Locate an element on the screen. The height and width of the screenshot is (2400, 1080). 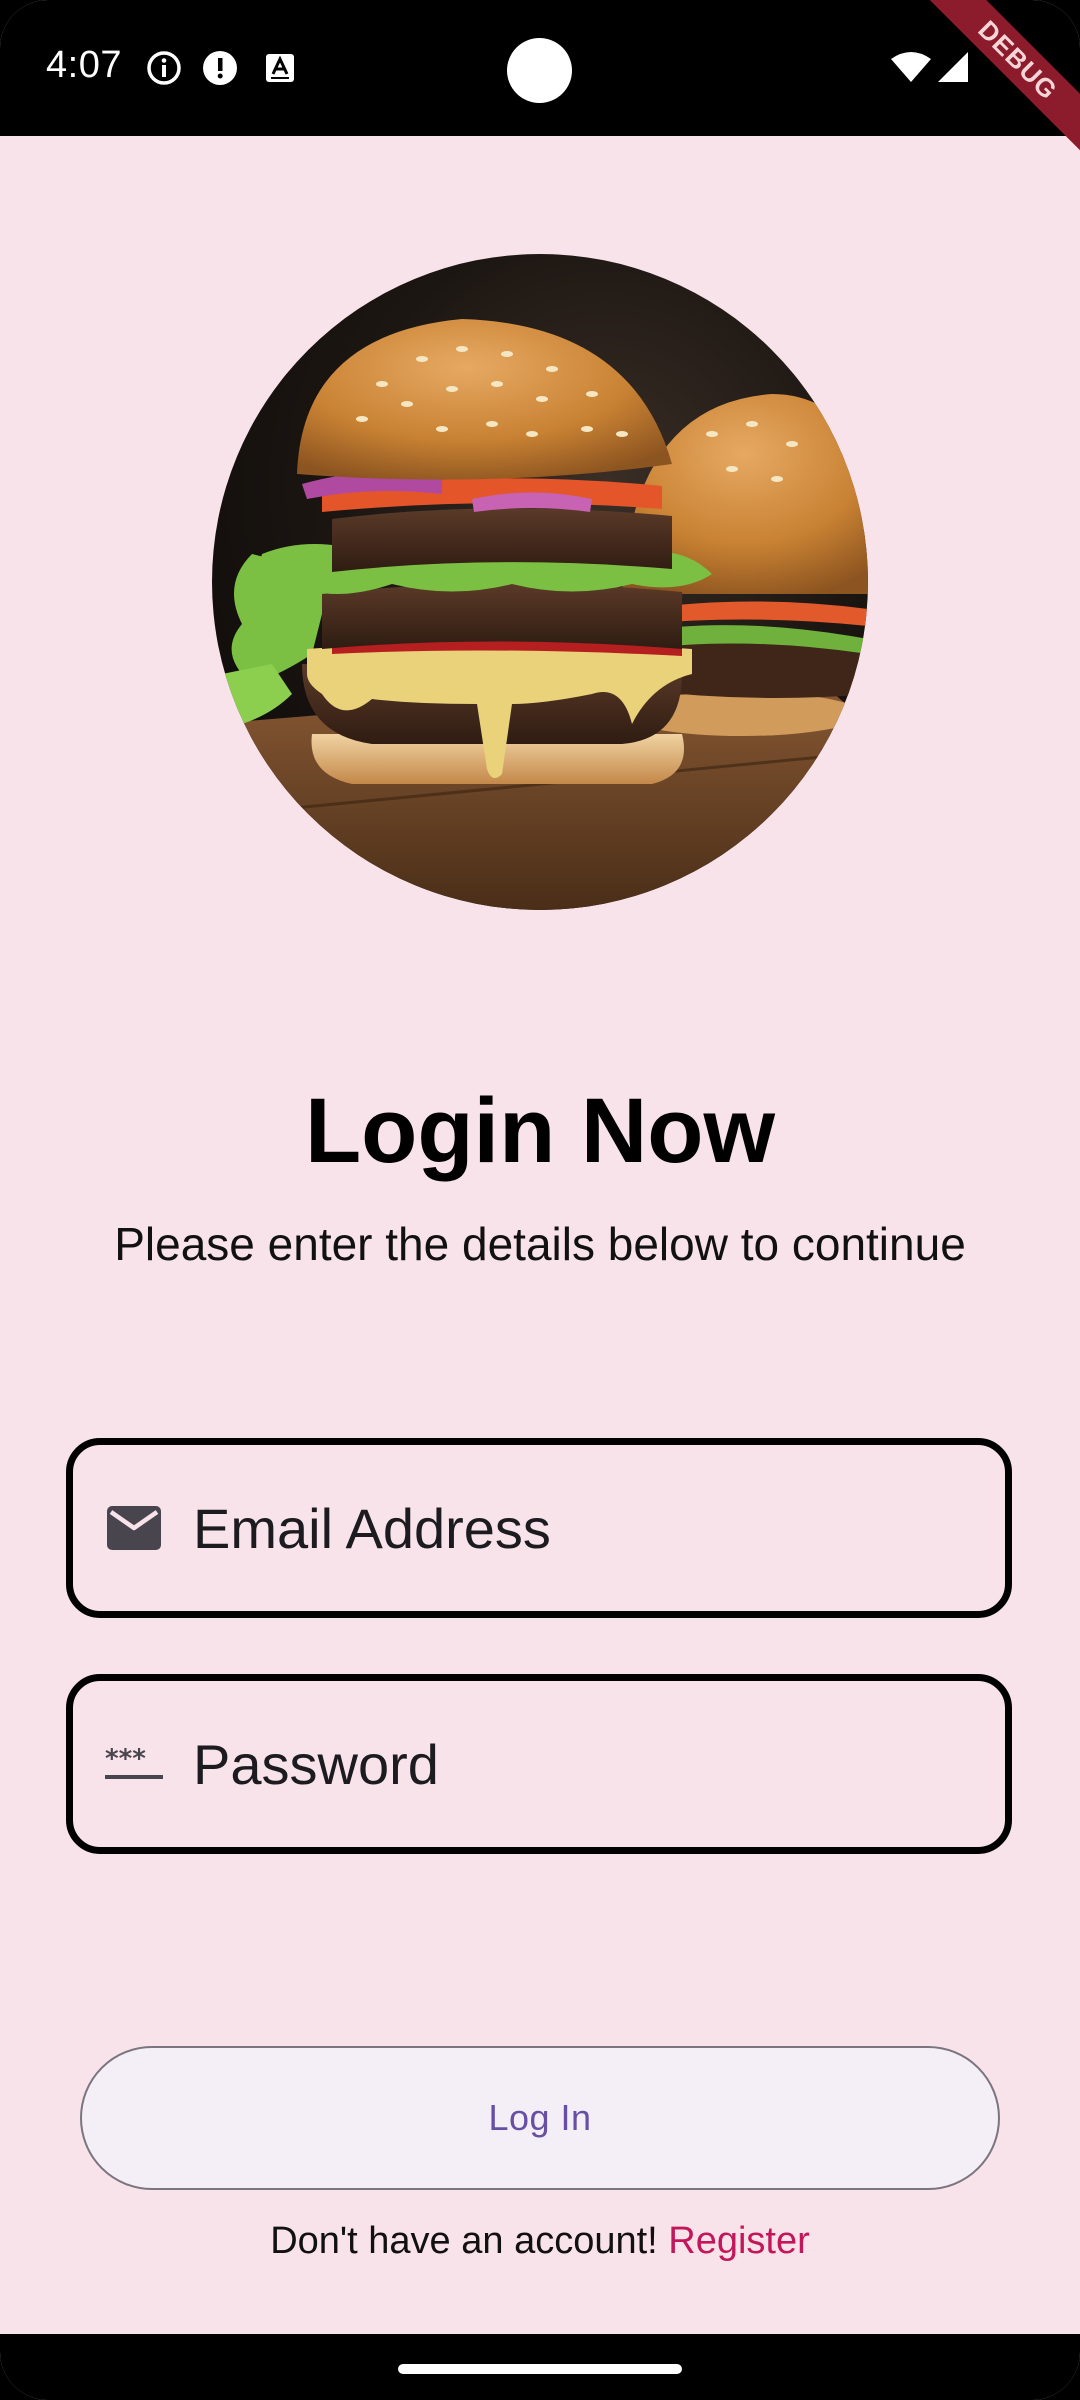
email-field is located at coordinates (539, 1528).